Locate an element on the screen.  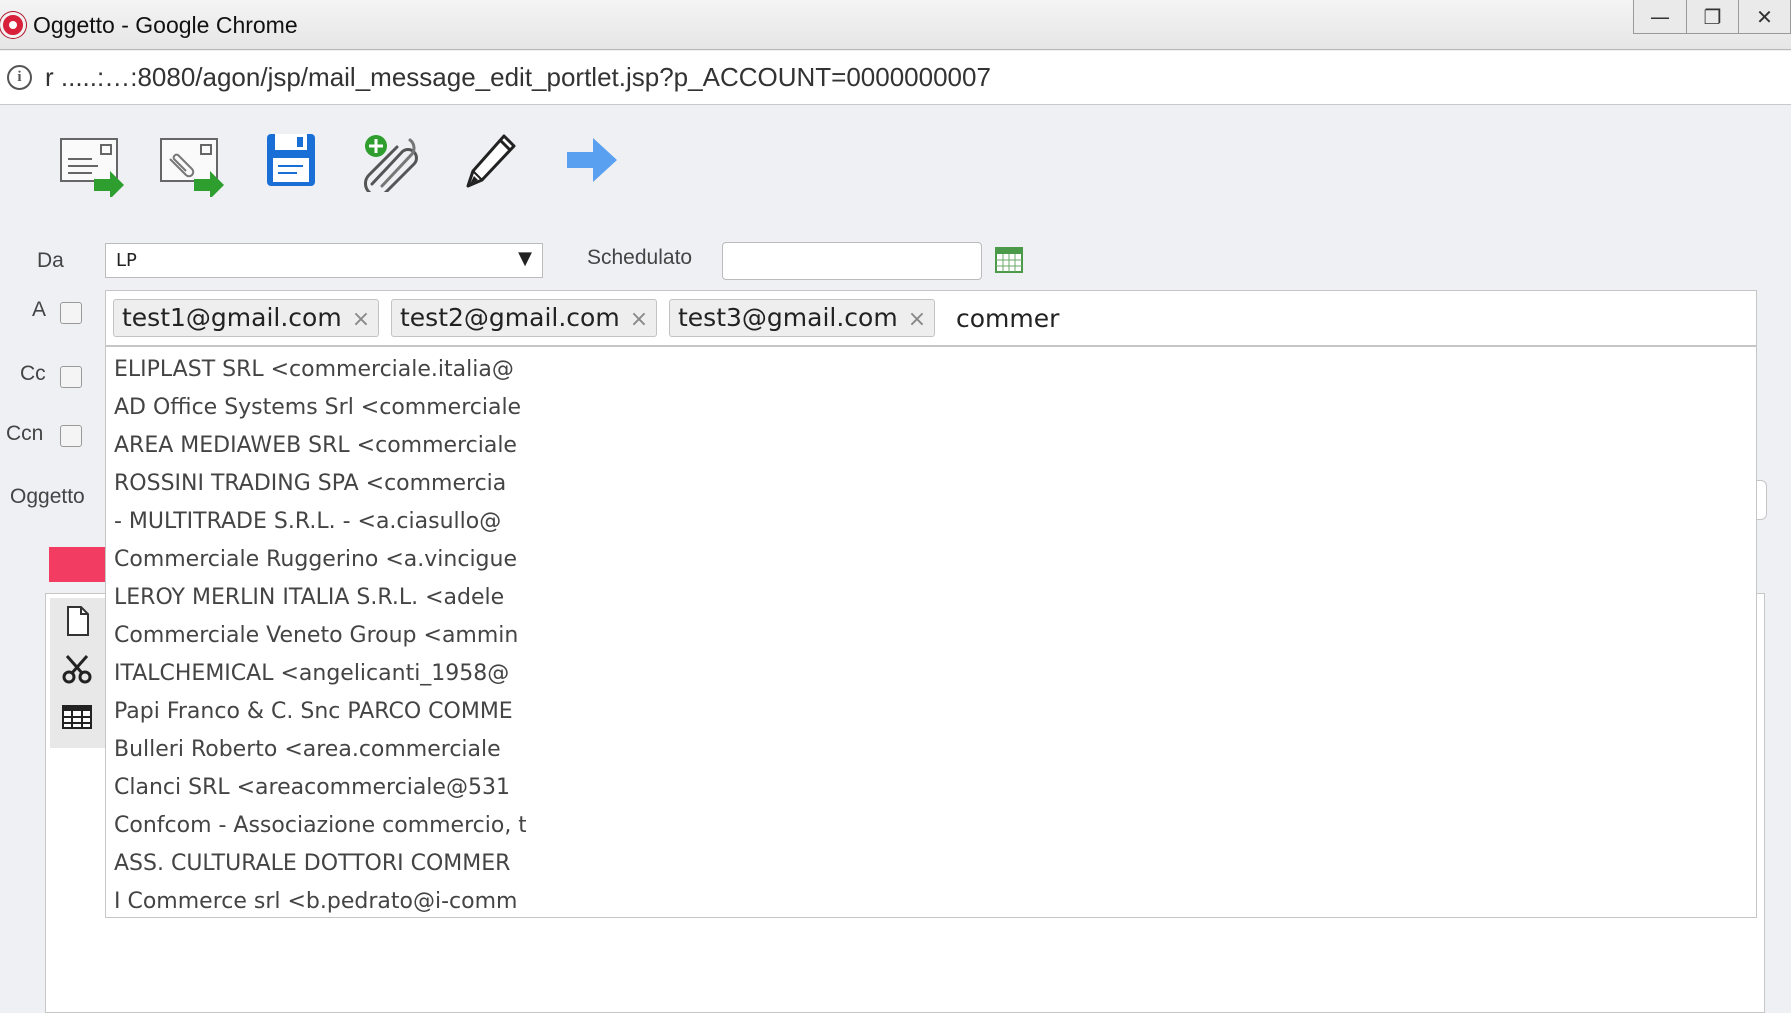
schedulato-label: Schedulato is located at coordinates (640, 257).